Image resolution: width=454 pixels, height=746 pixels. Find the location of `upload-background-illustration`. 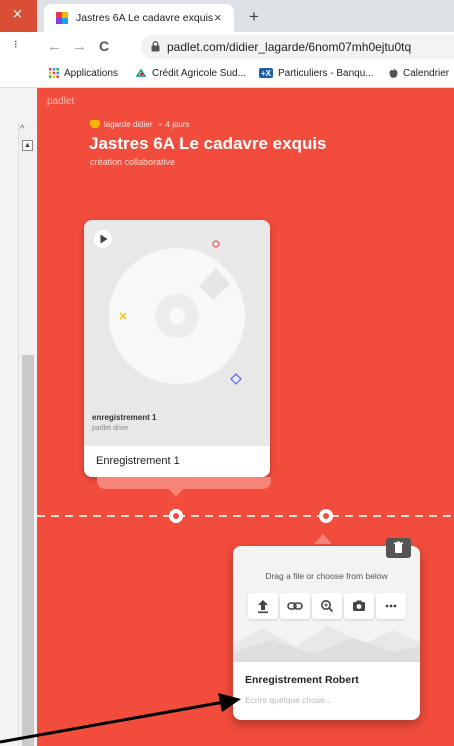

upload-background-illustration is located at coordinates (326, 644).